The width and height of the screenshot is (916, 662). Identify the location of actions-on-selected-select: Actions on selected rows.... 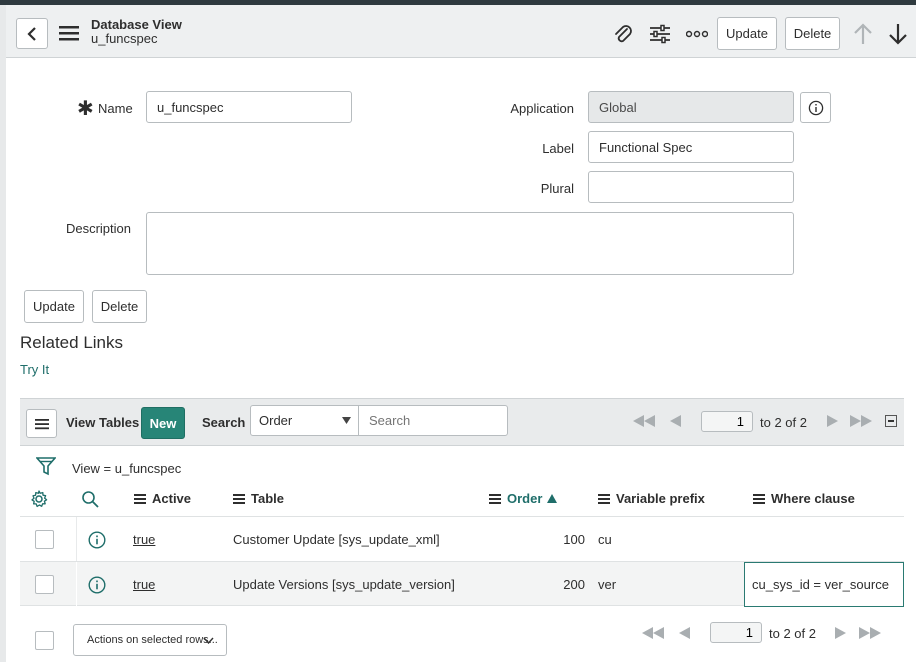
(150, 640).